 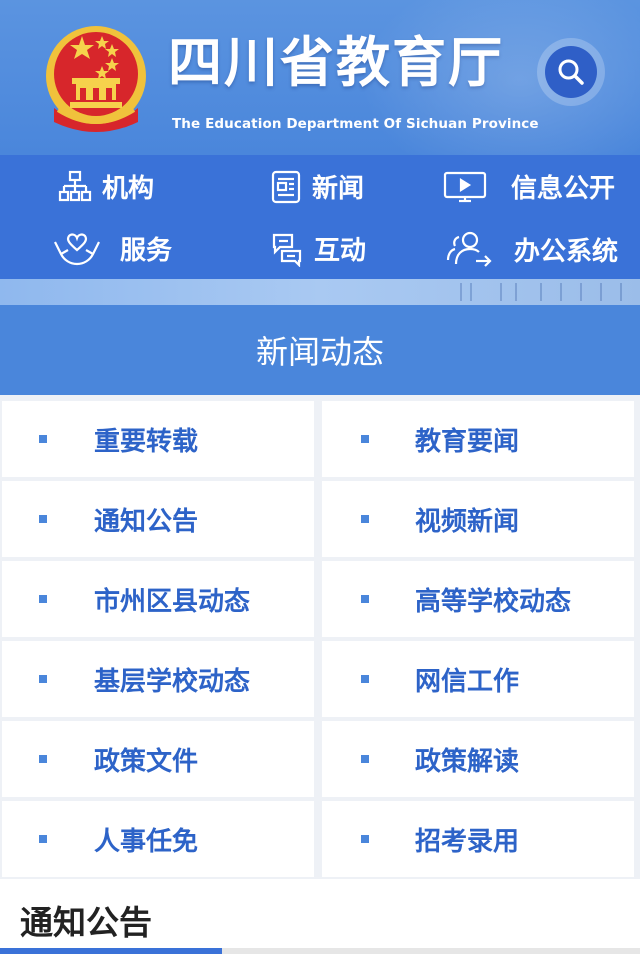 I want to click on nav-item-label: 服务, so click(x=146, y=250).